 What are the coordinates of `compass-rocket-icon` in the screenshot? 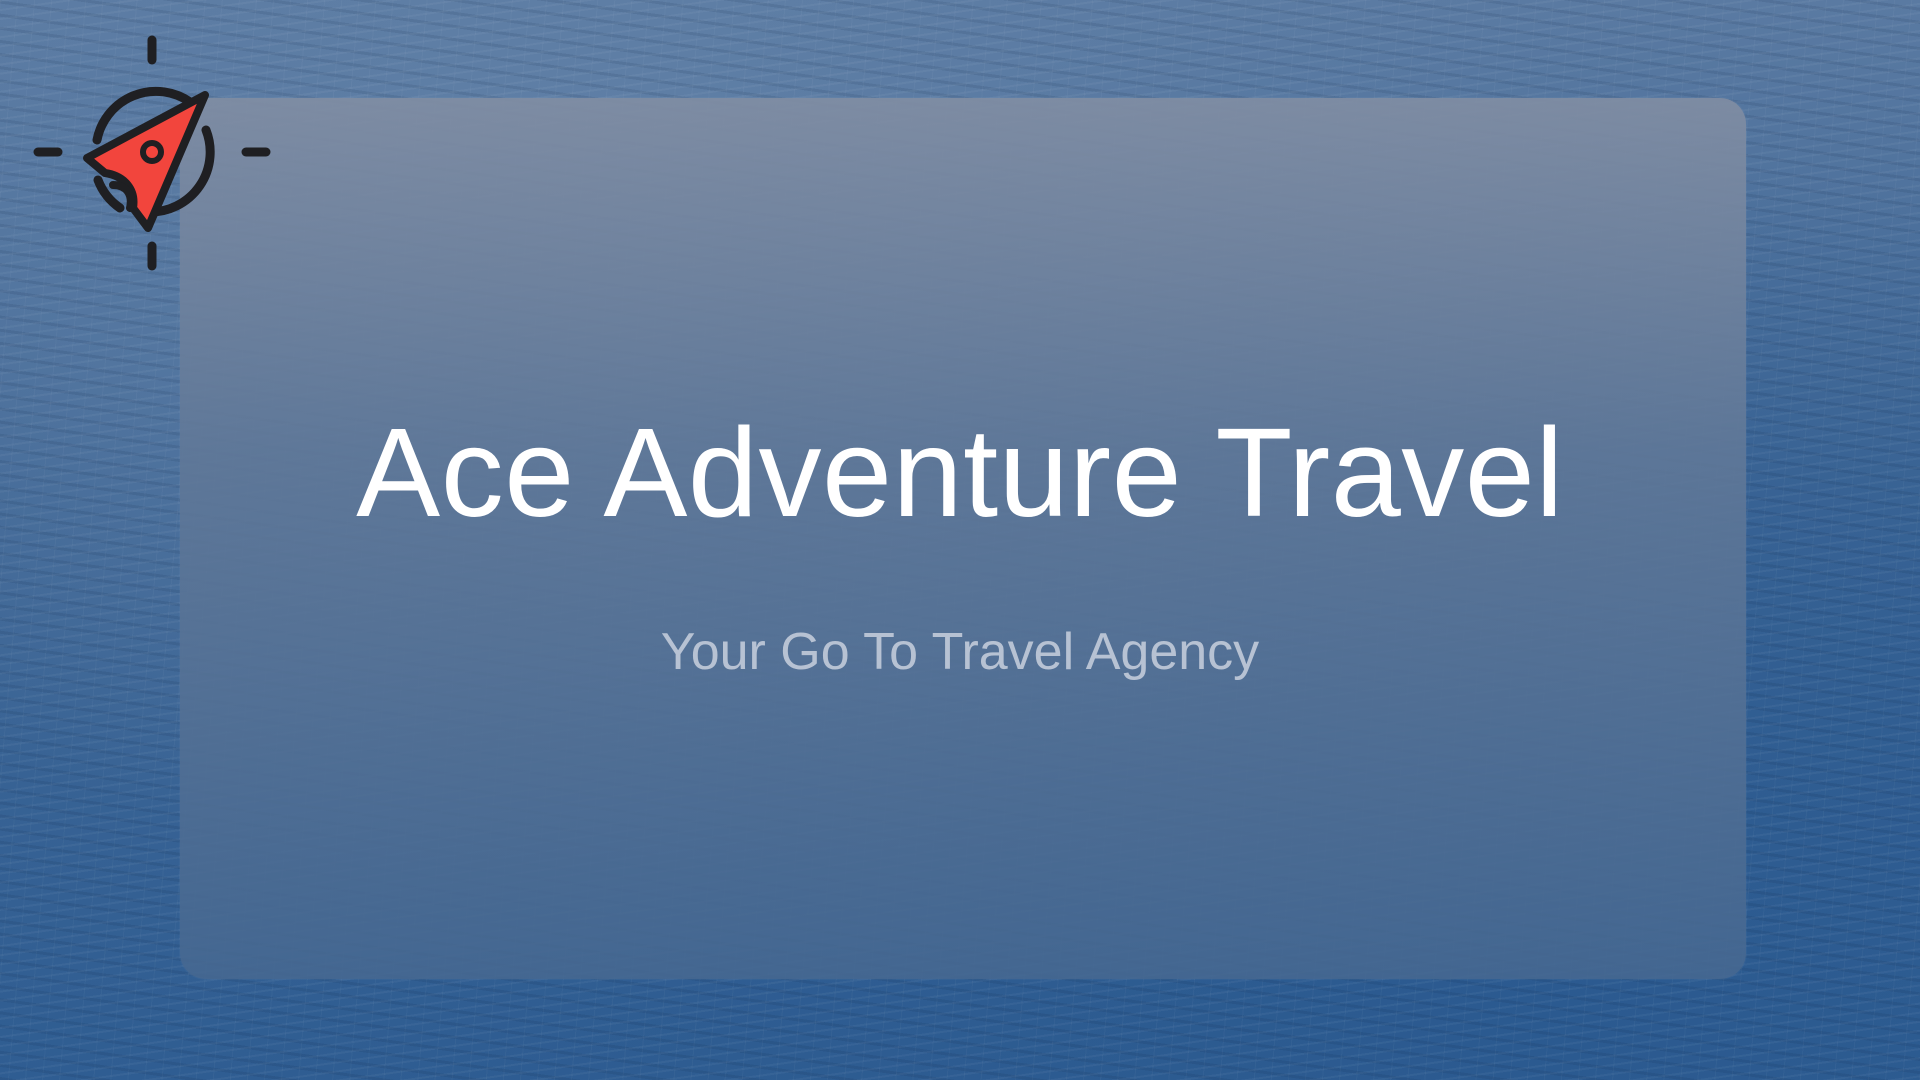 It's located at (152, 153).